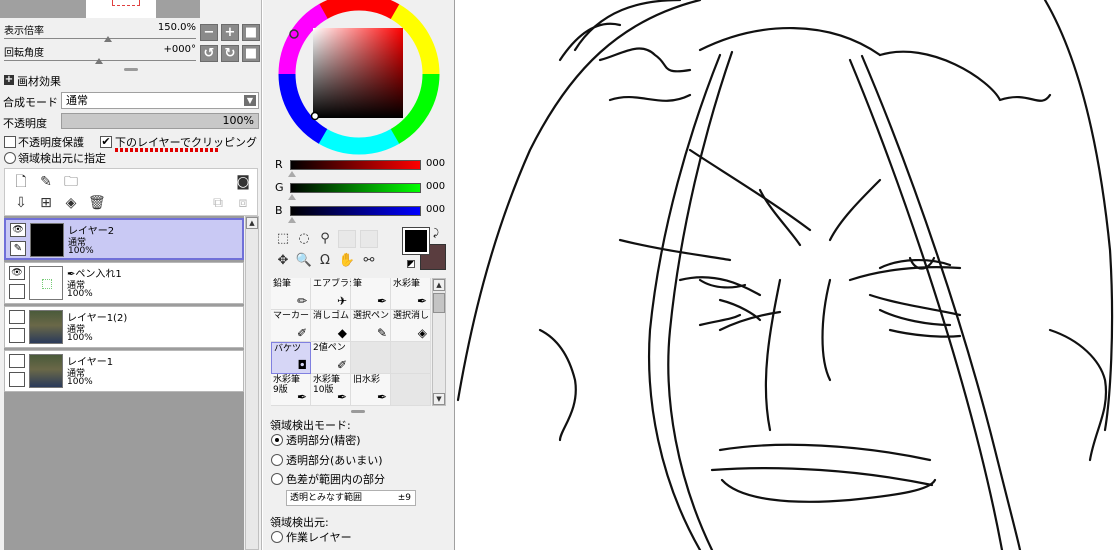  Describe the element at coordinates (71, 203) in the screenshot. I see `clear-layer-icon: ◈` at that location.